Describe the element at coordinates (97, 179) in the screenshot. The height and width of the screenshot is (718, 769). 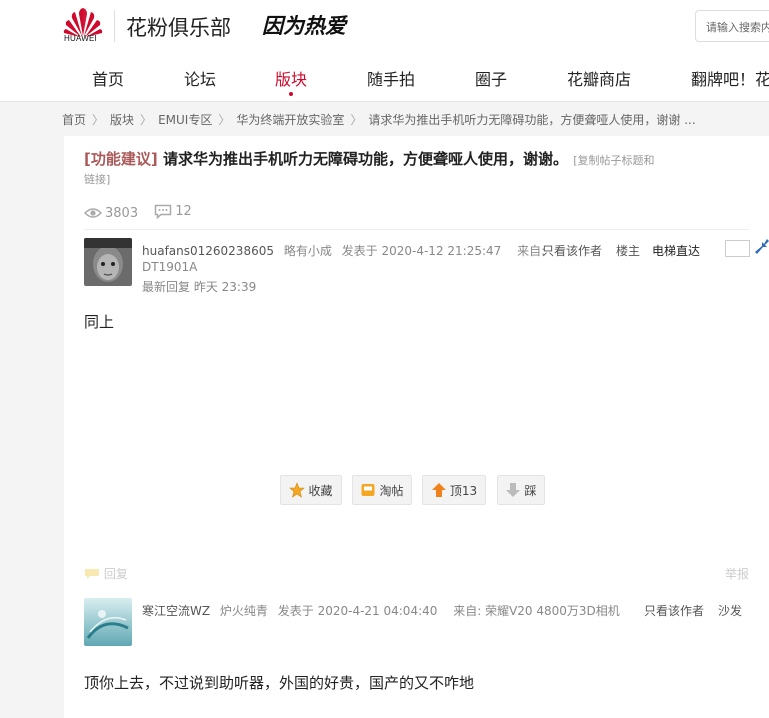
I see `copy-link-button-cont: 链接]` at that location.